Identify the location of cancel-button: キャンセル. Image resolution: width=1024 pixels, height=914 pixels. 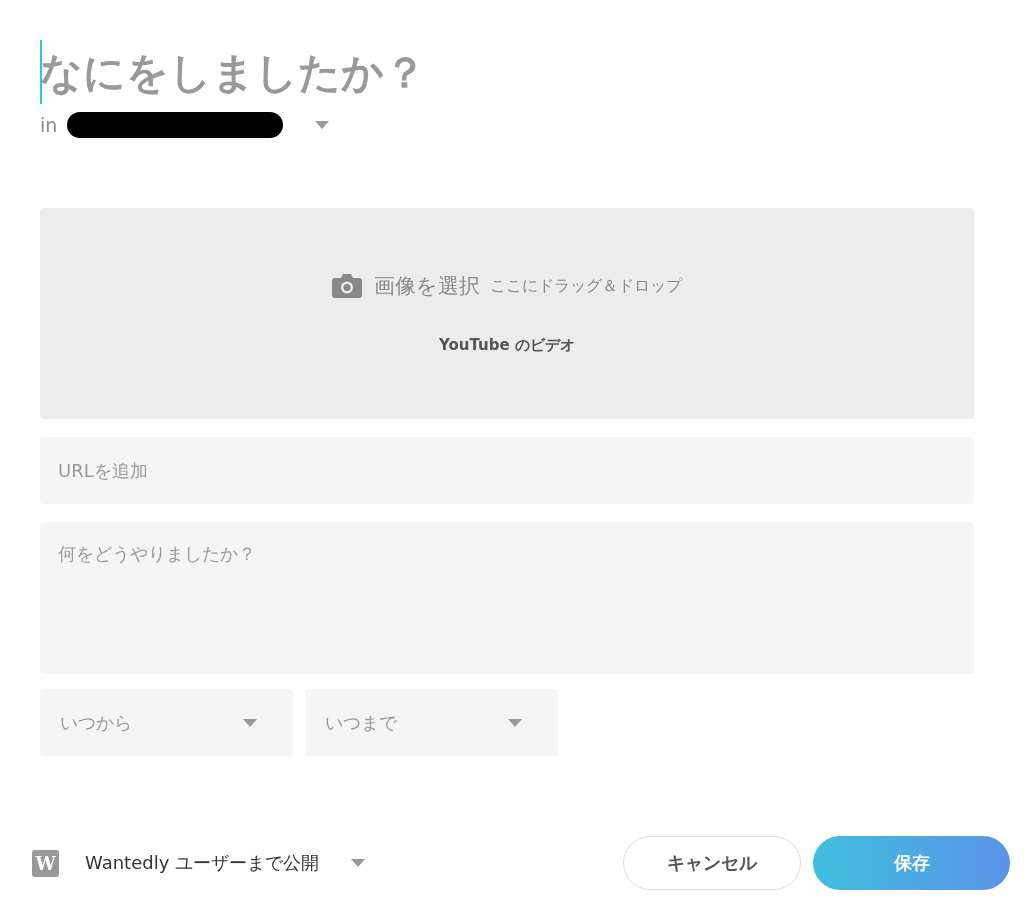
(712, 863).